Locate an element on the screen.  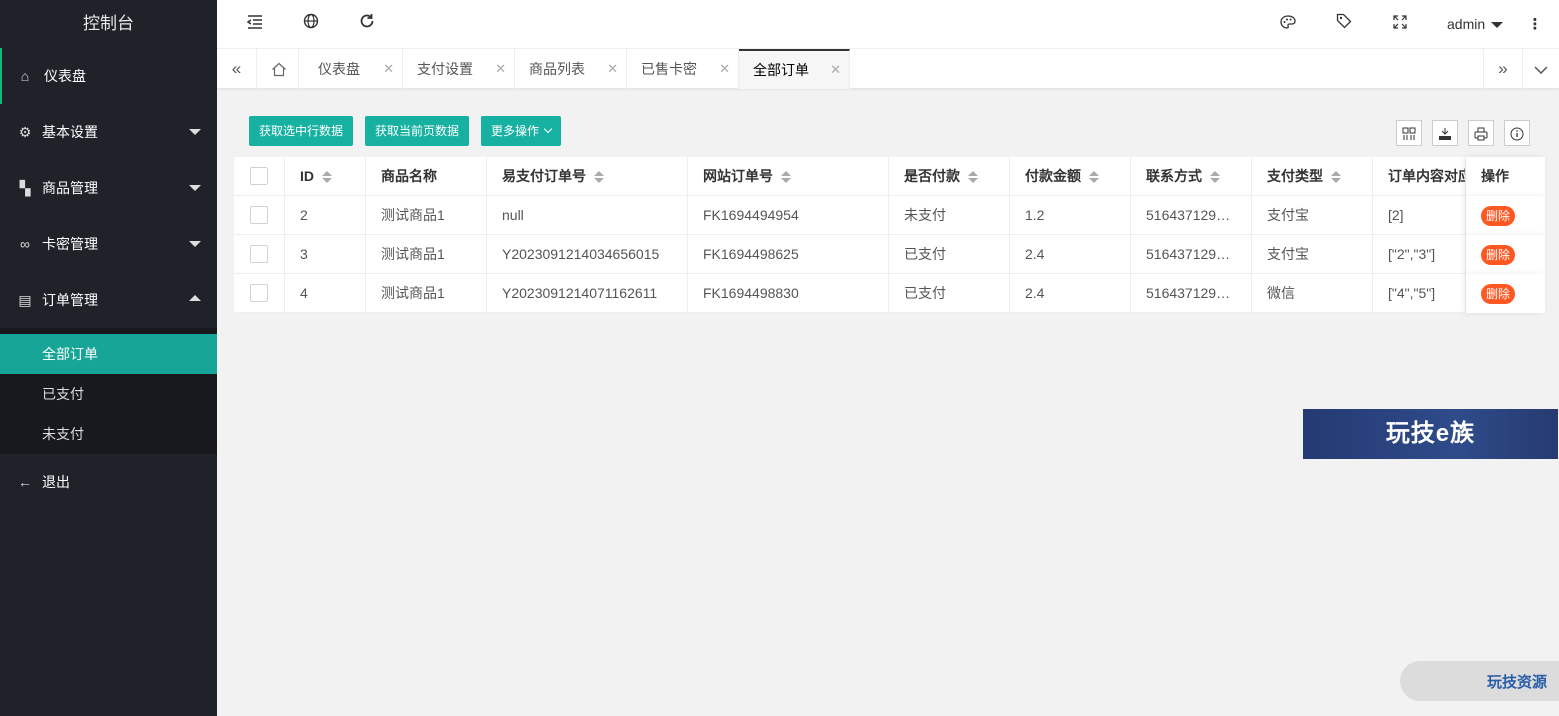
tab-dashboard: 仪表盘 ✕ is located at coordinates (353, 69).